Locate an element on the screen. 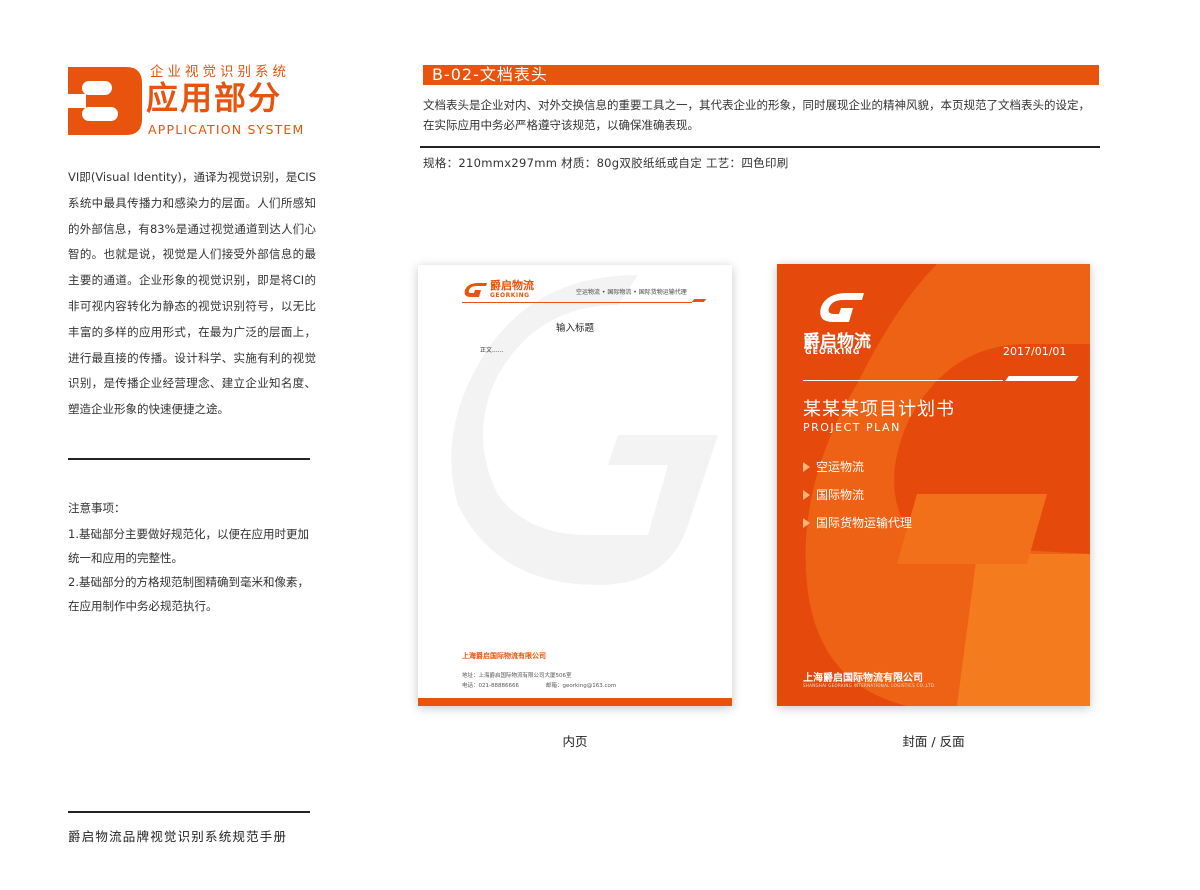 The height and width of the screenshot is (890, 1200). cover-title: 某某某项目计划书 is located at coordinates (879, 409).